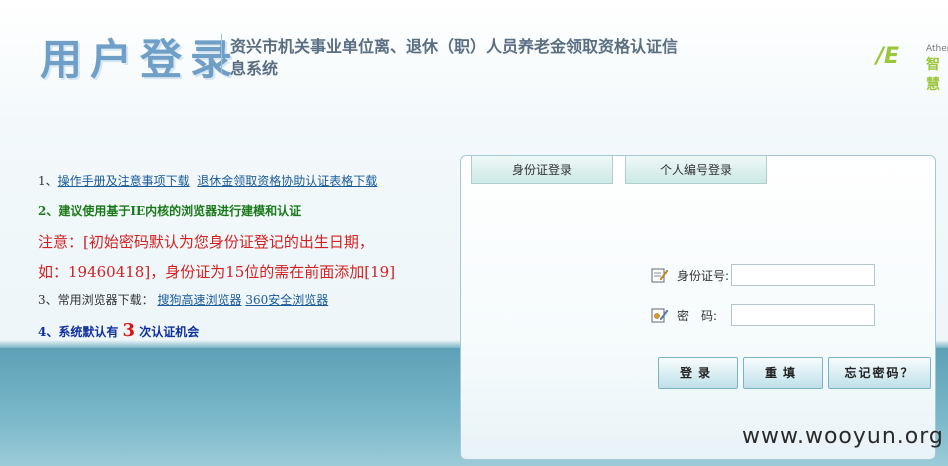 The width and height of the screenshot is (948, 466). I want to click on password-row: 密 码:, so click(763, 315).